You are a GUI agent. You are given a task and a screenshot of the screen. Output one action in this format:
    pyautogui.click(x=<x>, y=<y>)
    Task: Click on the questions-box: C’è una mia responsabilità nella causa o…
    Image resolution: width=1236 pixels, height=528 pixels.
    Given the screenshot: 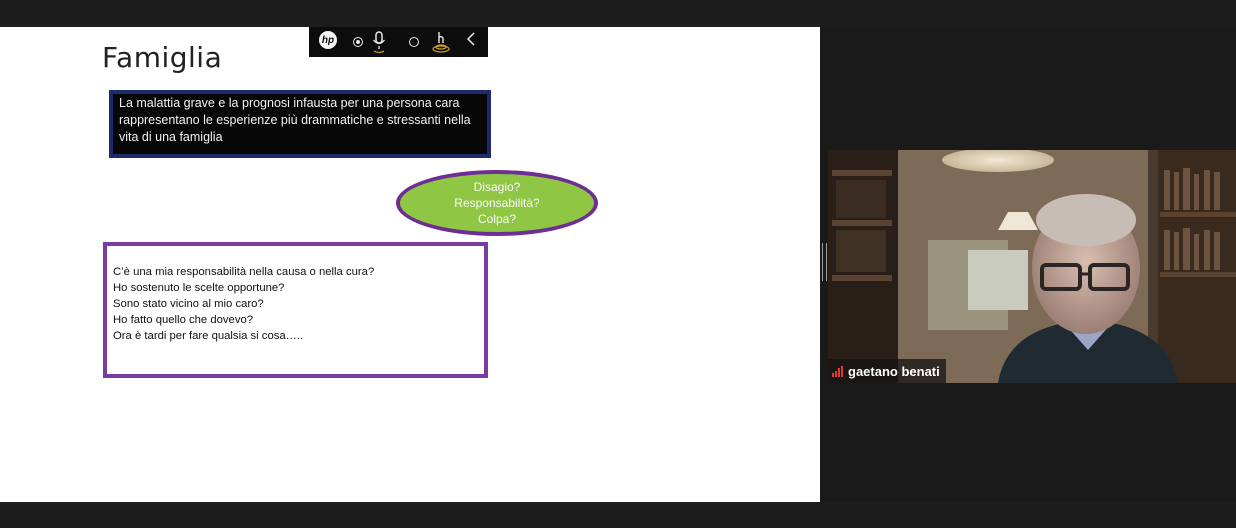 What is the action you would take?
    pyautogui.click(x=295, y=310)
    